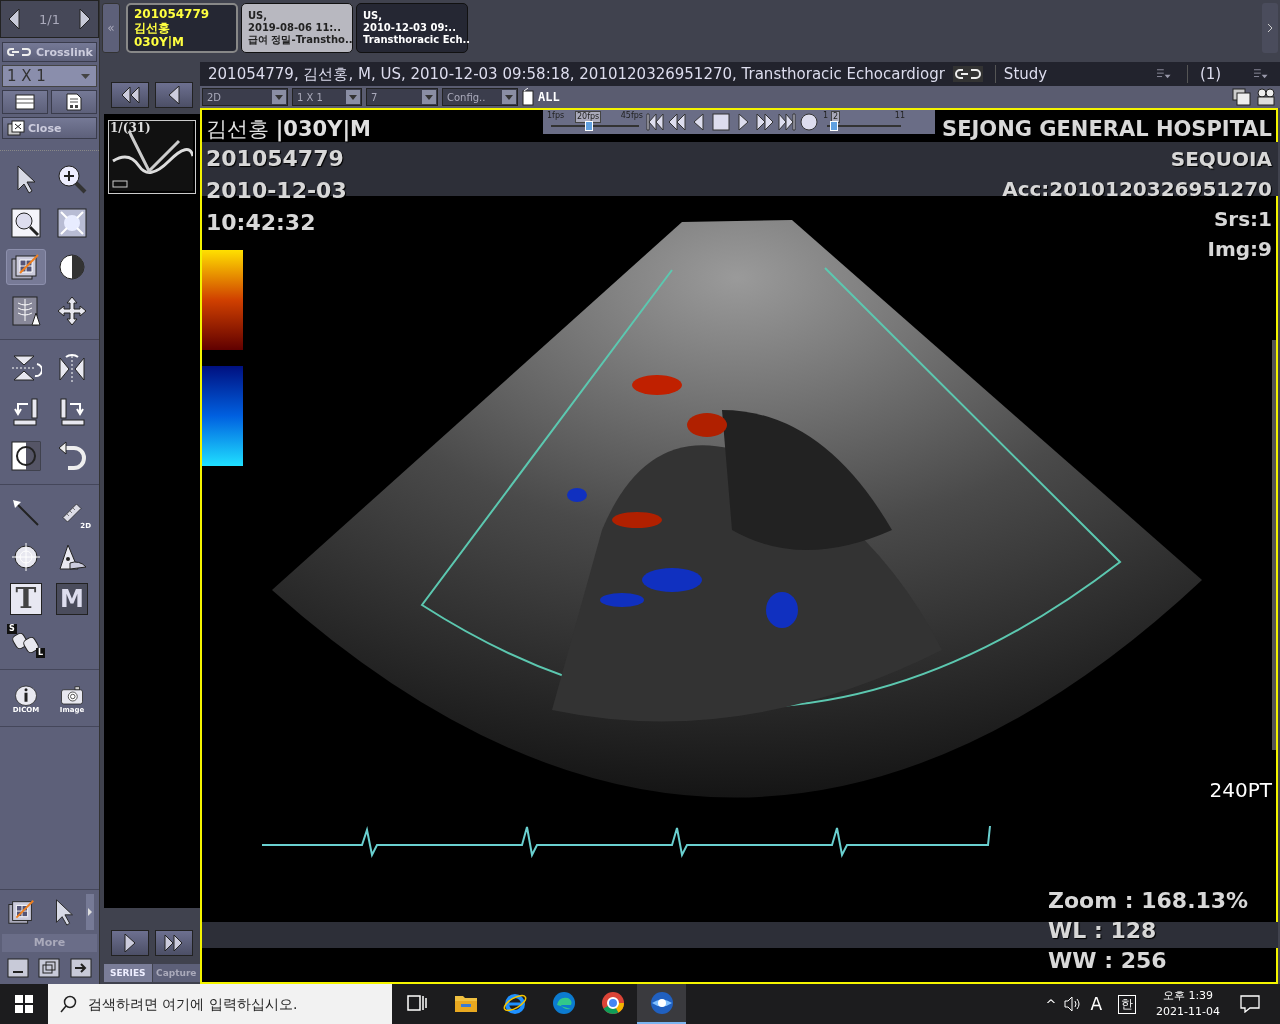 This screenshot has height=1024, width=1280. Describe the element at coordinates (261, 223) in the screenshot. I see `overlay-text: 10:42:32` at that location.